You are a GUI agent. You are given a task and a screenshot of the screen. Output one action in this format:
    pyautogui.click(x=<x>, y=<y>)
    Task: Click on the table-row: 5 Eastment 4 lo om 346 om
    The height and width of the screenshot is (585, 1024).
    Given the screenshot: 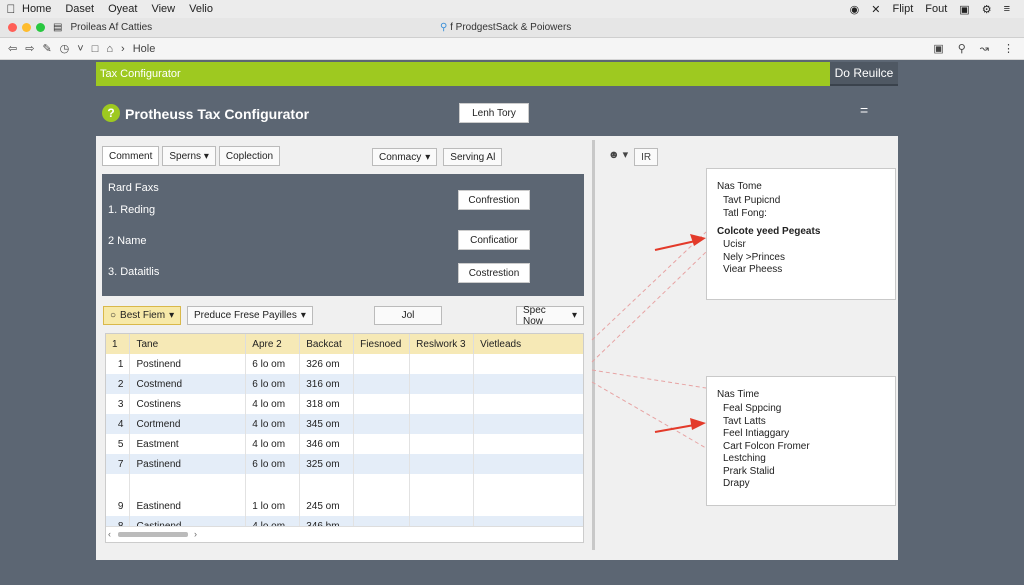 What is the action you would take?
    pyautogui.click(x=344, y=444)
    